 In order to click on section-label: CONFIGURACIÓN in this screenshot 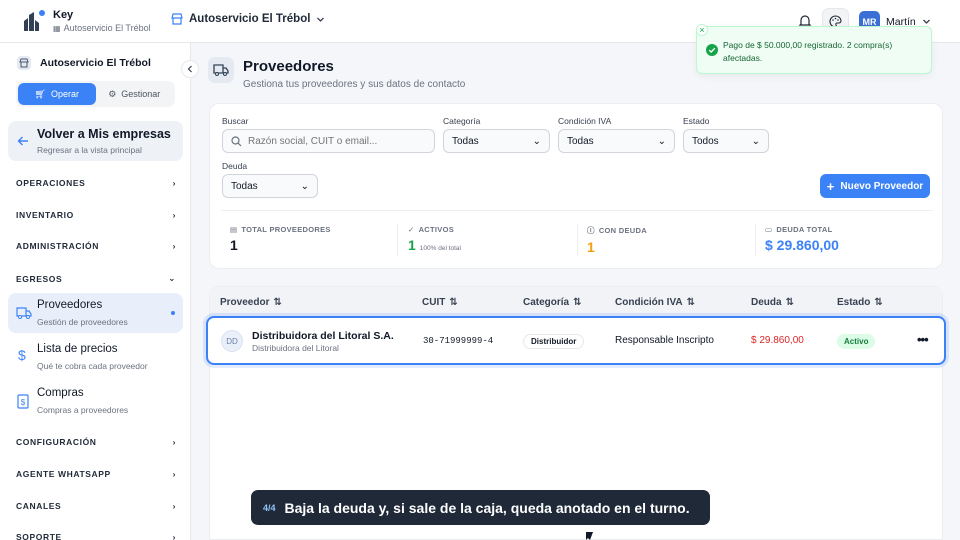, I will do `click(56, 442)`.